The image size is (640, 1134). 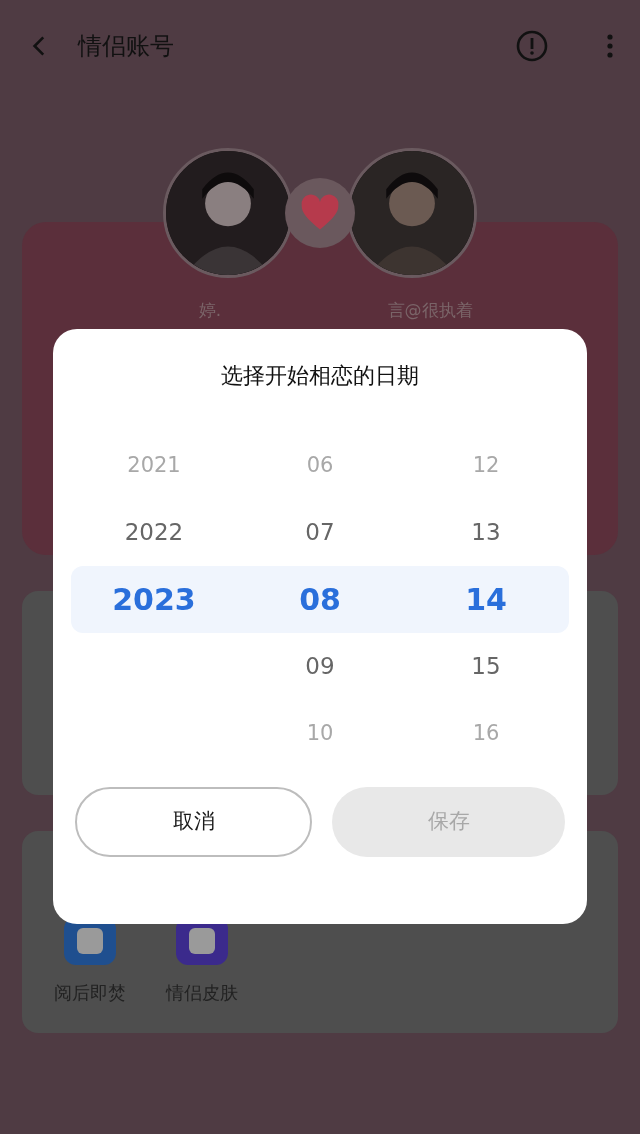 What do you see at coordinates (154, 465) in the screenshot?
I see `picker-option: 2021` at bounding box center [154, 465].